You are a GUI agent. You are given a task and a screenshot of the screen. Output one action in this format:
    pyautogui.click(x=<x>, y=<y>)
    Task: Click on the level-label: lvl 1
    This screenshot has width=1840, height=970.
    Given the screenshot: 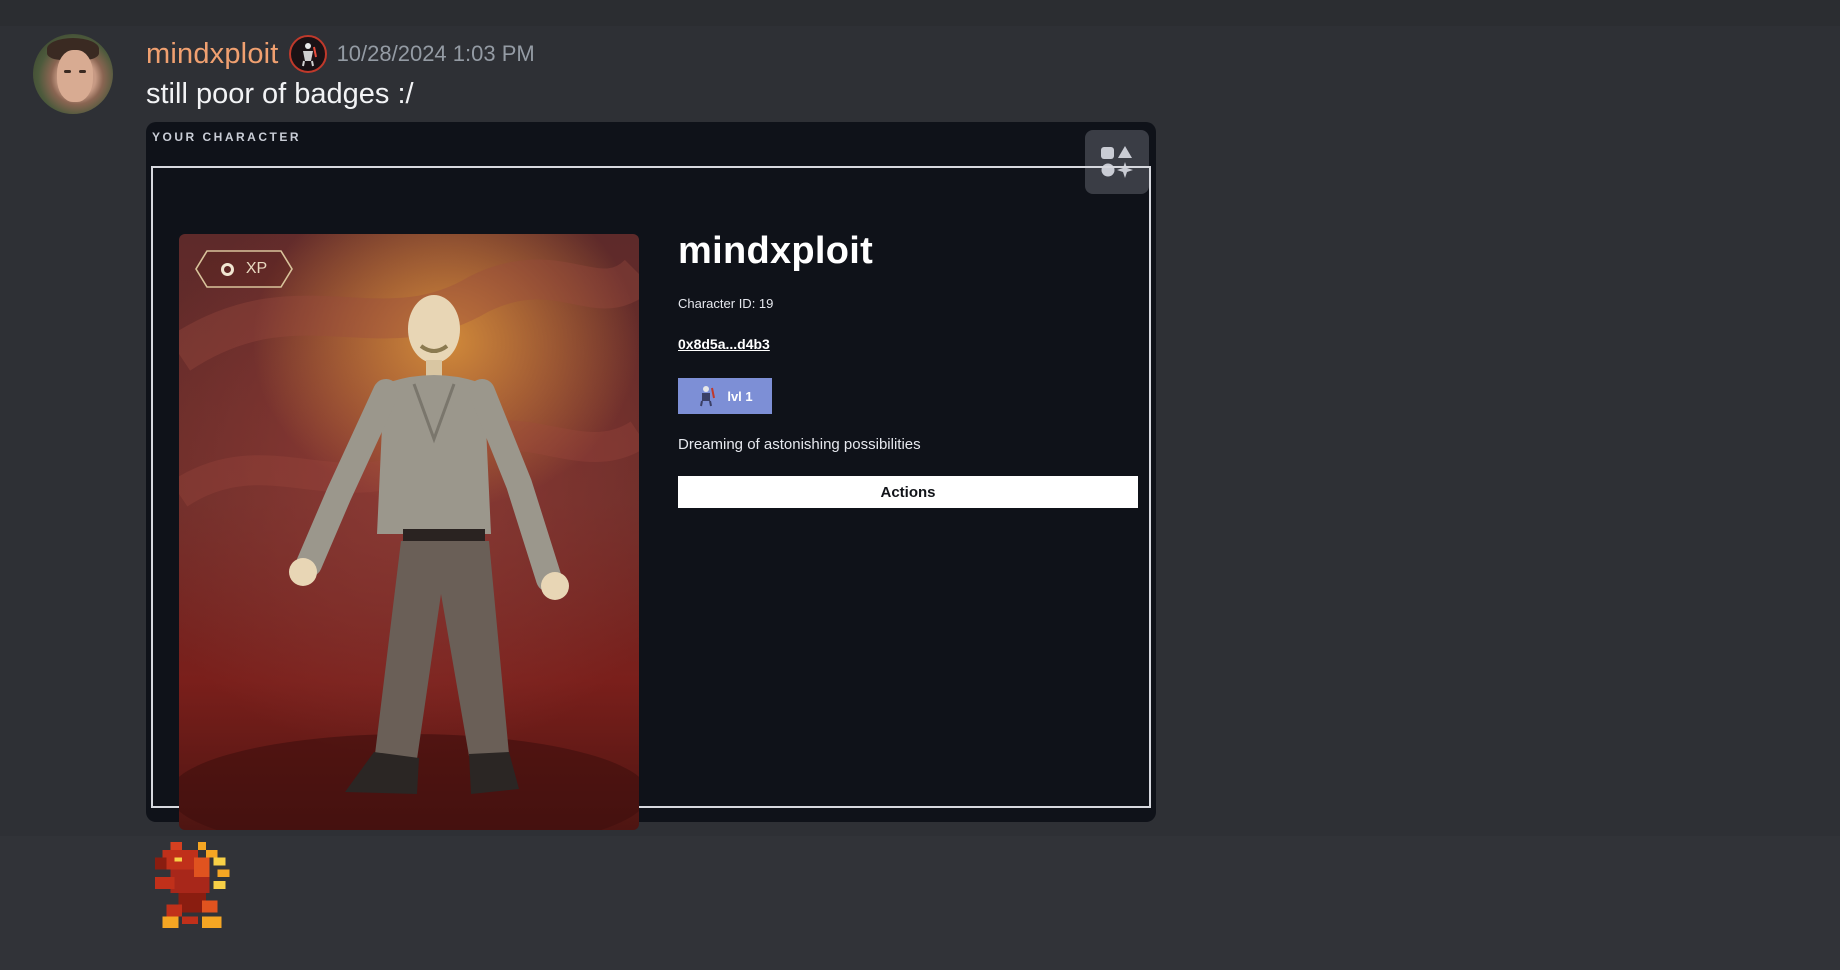 What is the action you would take?
    pyautogui.click(x=740, y=396)
    